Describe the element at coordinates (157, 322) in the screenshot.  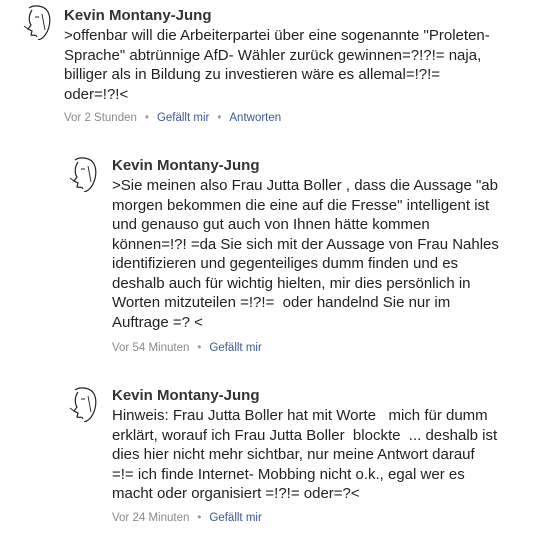
I see `comment-text-line: Auftrage =? <` at that location.